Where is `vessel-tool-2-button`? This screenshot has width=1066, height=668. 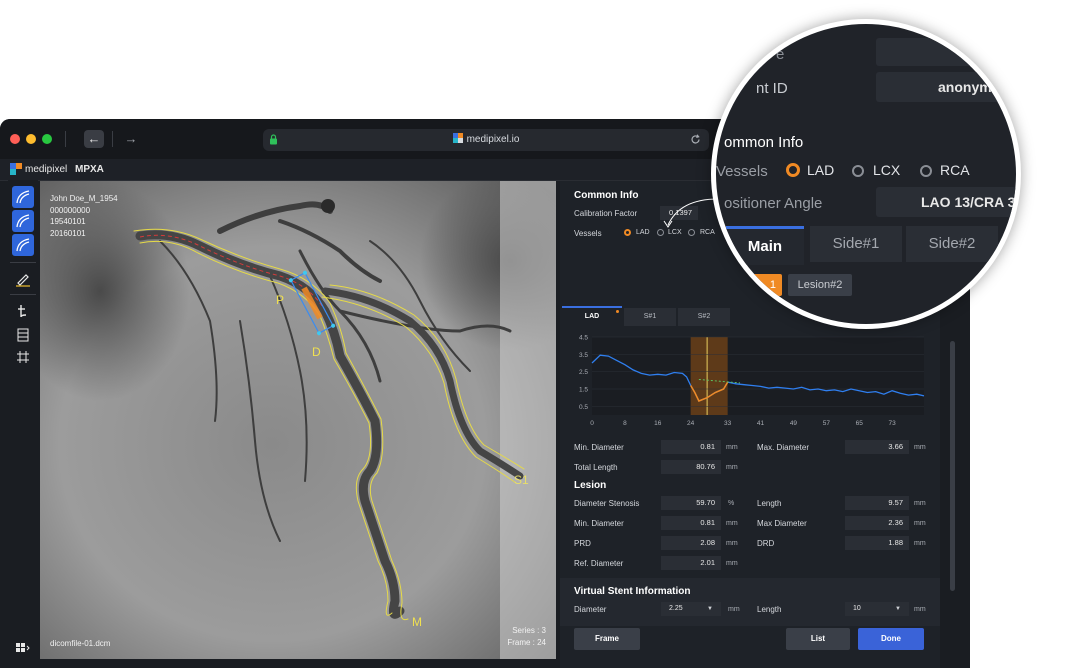 vessel-tool-2-button is located at coordinates (23, 221).